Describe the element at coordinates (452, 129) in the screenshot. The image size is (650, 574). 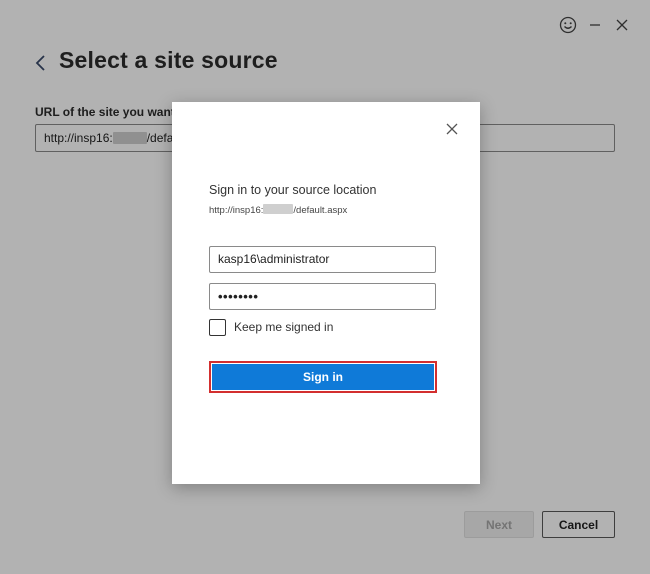
I see `close-icon` at that location.